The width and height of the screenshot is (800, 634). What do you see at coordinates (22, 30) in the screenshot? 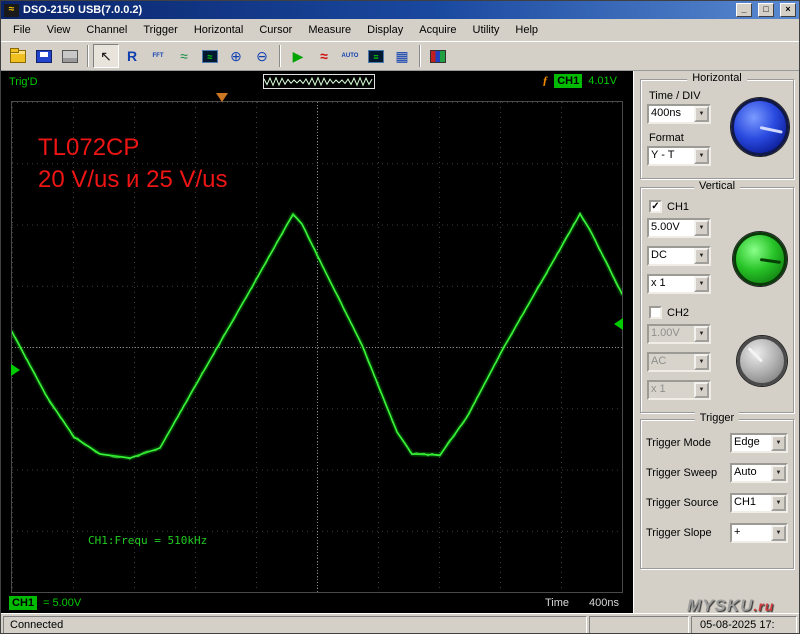
I see `menu-file: File` at bounding box center [22, 30].